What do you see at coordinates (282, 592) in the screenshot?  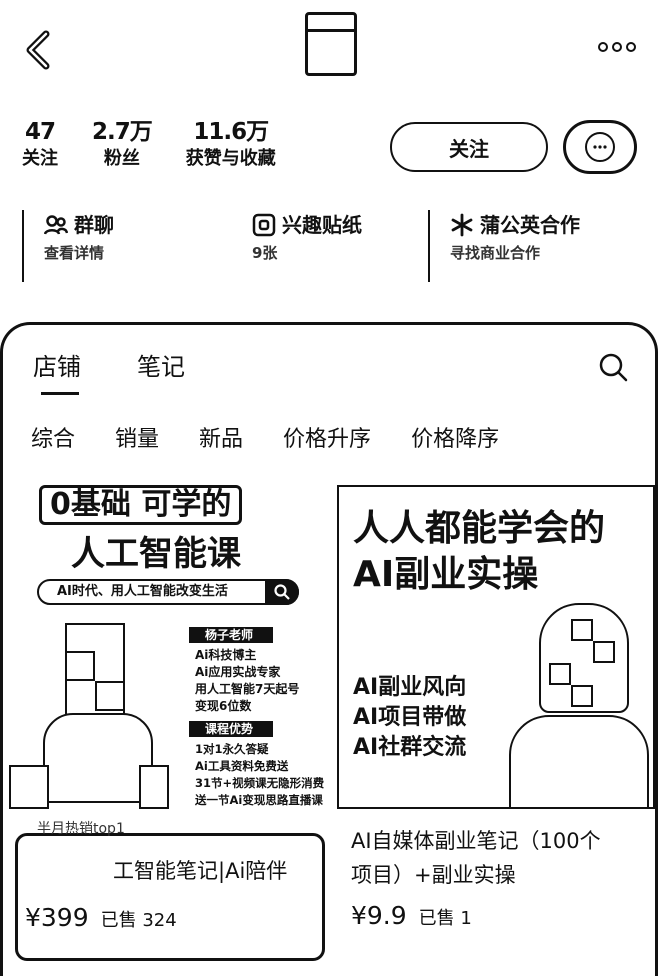 I see `magnifier-icon` at bounding box center [282, 592].